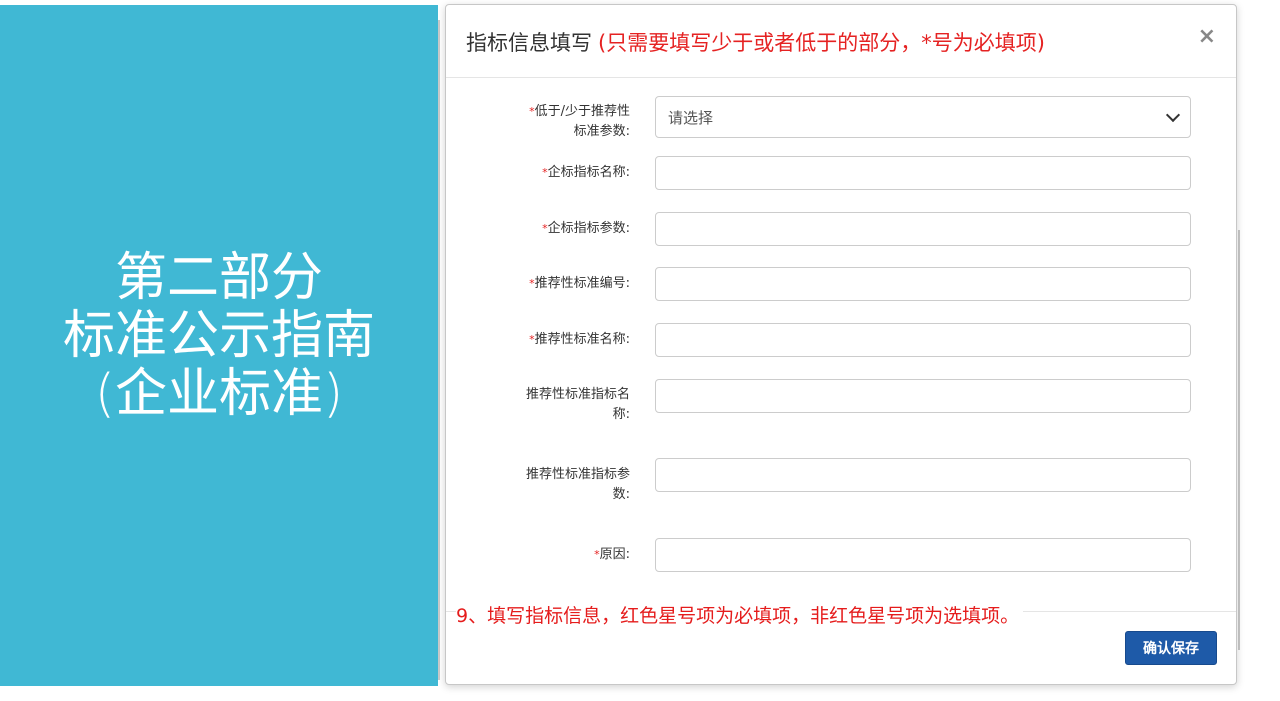  I want to click on field-label: *原因:, so click(612, 554).